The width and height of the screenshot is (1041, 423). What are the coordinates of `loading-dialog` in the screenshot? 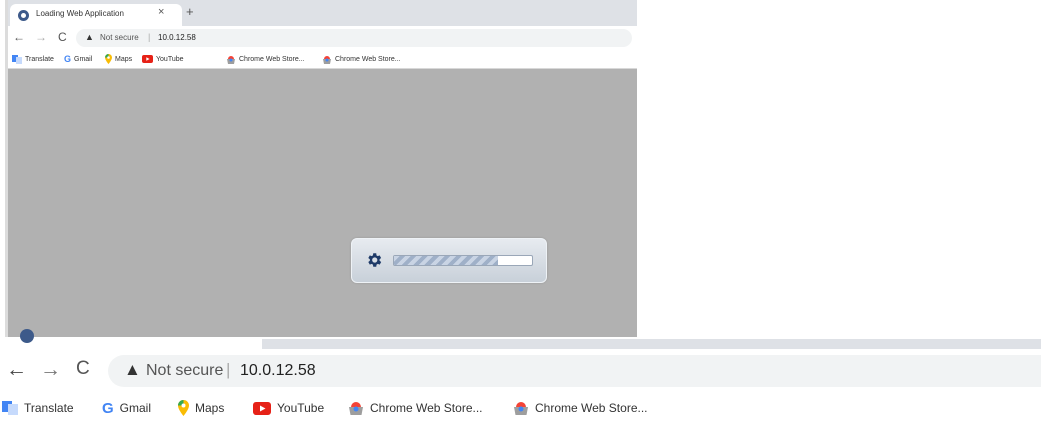 It's located at (449, 260).